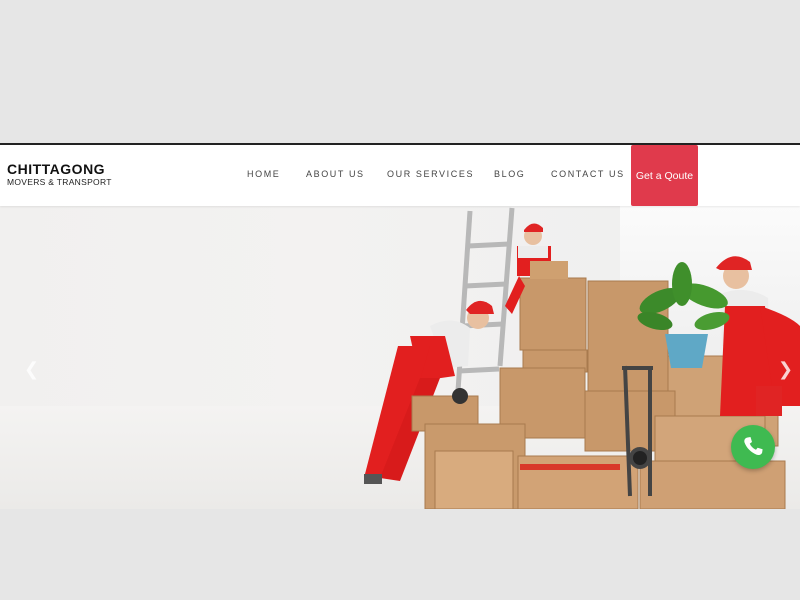 The image size is (800, 600). What do you see at coordinates (509, 174) in the screenshot?
I see `nav-blog: BLOG` at bounding box center [509, 174].